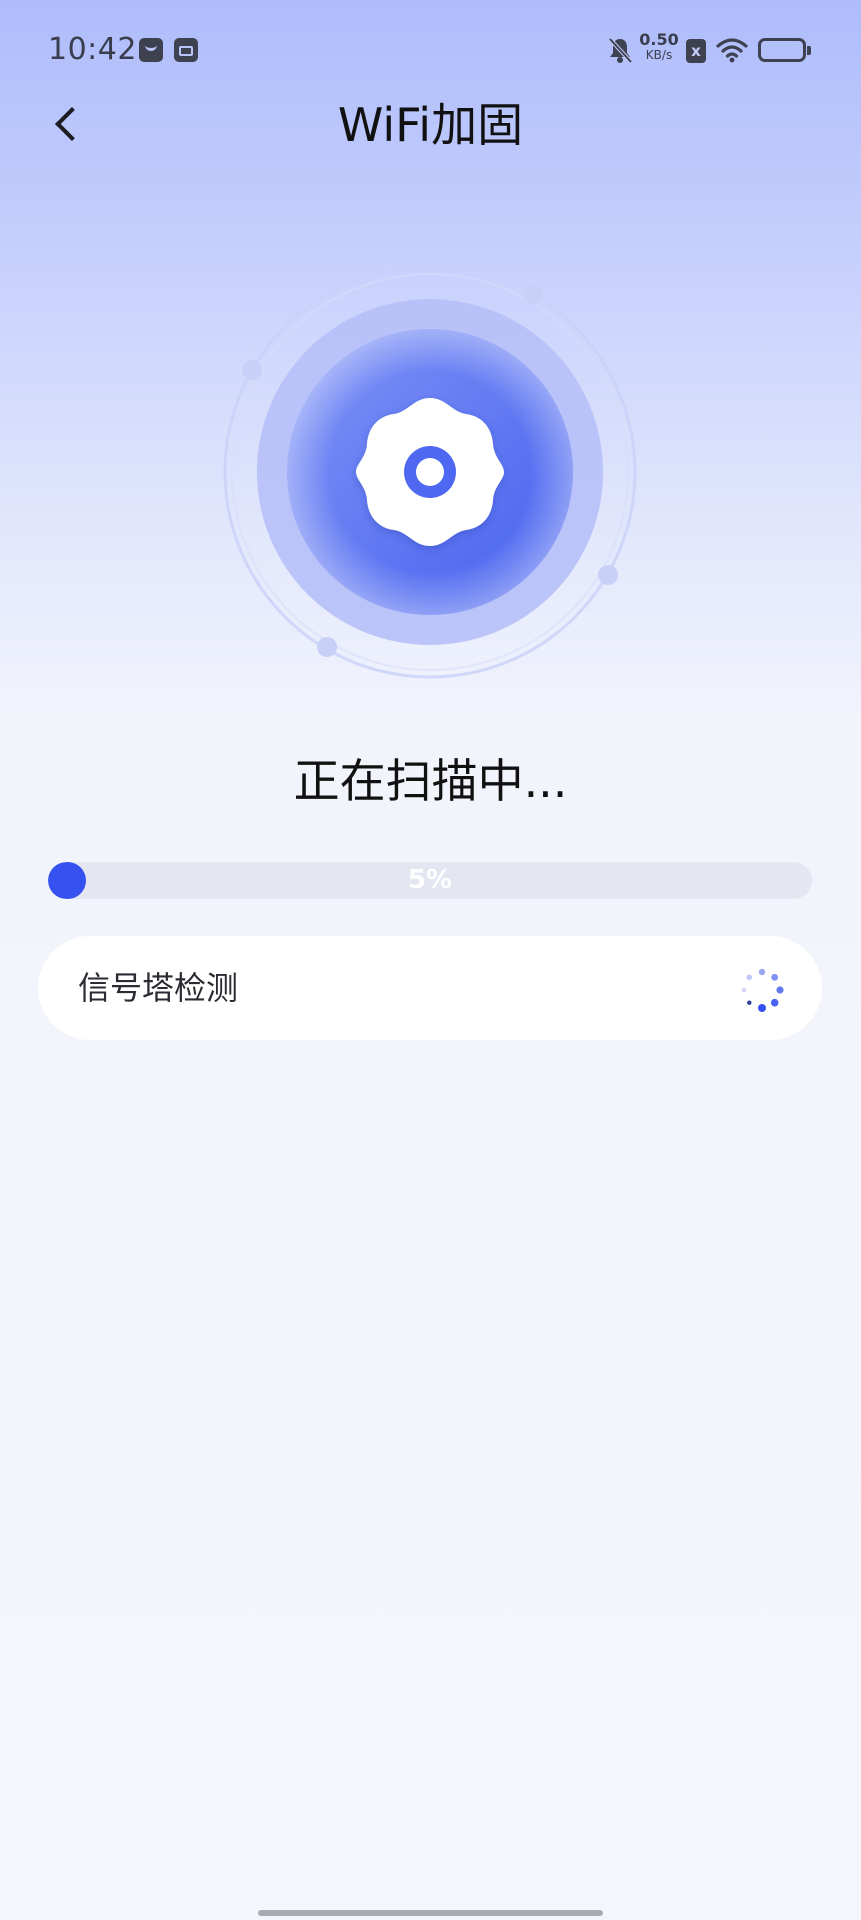 Image resolution: width=861 pixels, height=1920 pixels. I want to click on network-speed-unit: KB/s, so click(659, 55).